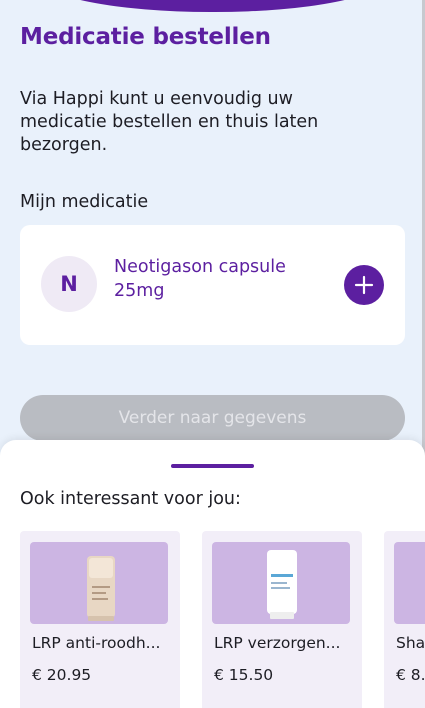 The width and height of the screenshot is (425, 708). I want to click on white-cream-tube-icon, so click(282, 584).